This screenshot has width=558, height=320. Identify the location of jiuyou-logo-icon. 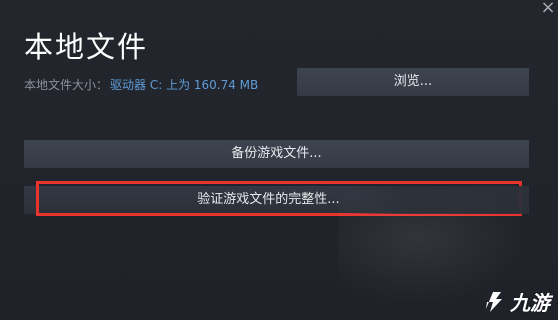
(494, 302).